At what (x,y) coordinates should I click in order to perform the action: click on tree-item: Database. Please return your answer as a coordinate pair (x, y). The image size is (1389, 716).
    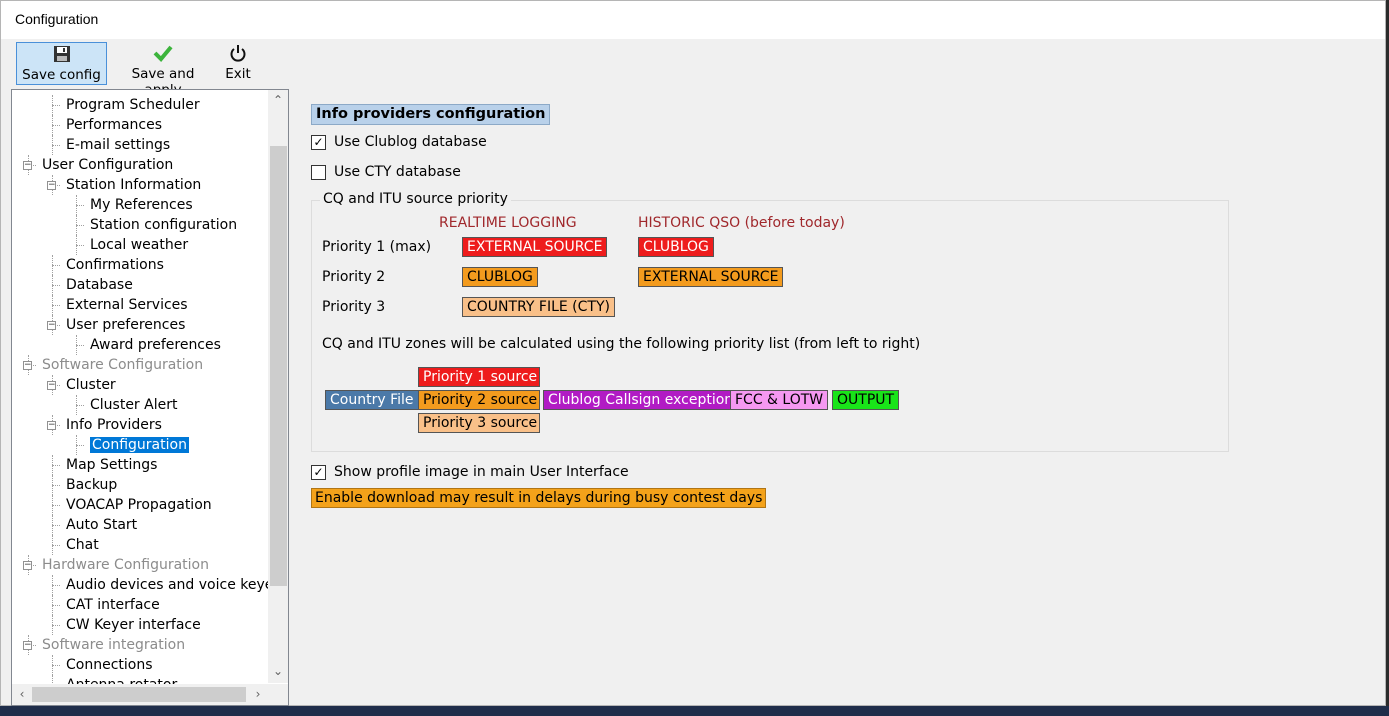
    Looking at the image, I should click on (99, 285).